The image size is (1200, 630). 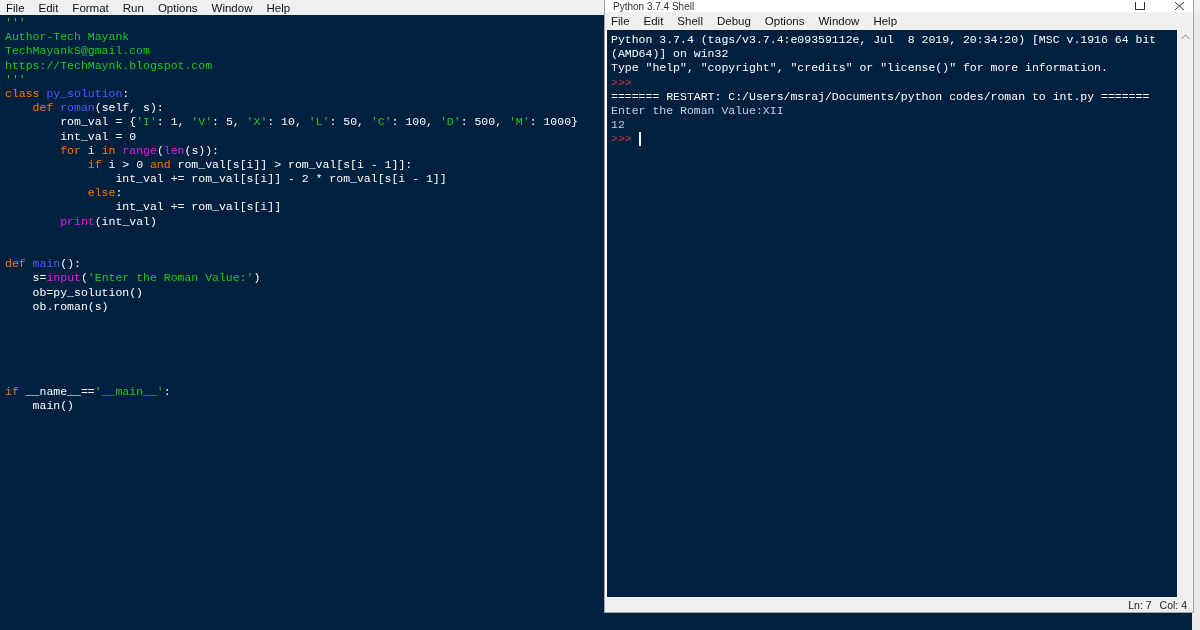 What do you see at coordinates (1180, 6) in the screenshot?
I see `close-icon` at bounding box center [1180, 6].